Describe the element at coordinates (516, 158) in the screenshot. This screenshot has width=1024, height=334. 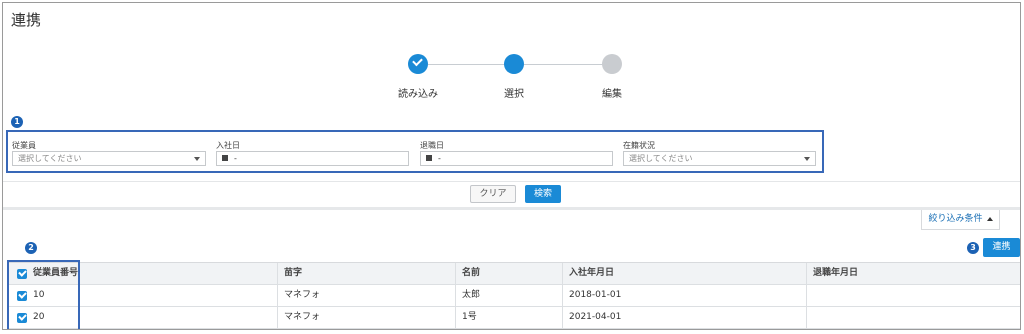
I see `retire-date-field: -` at that location.